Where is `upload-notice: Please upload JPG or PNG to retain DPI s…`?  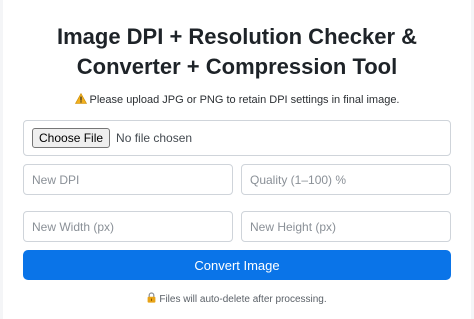
upload-notice: Please upload JPG or PNG to retain DPI s… is located at coordinates (237, 100).